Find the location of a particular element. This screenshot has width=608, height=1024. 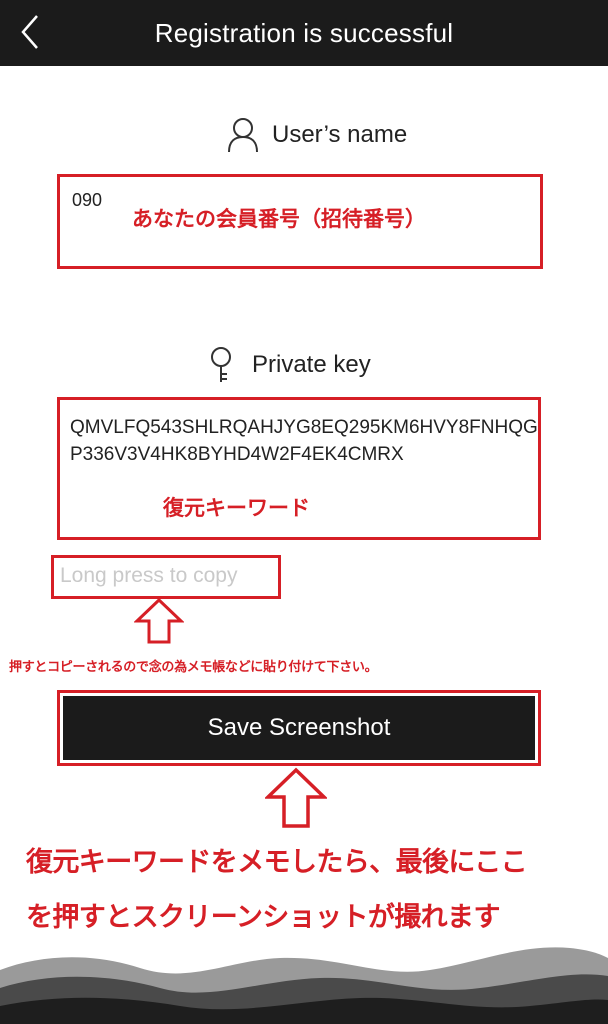

copy-instruction-note: 押すとコピーされるので念の為メモ帳などに貼り付けて下さい。 is located at coordinates (193, 667).